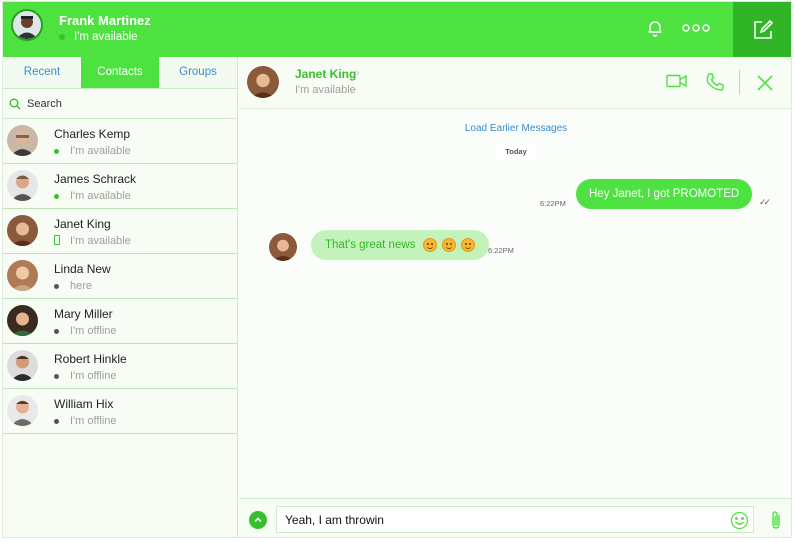 Image resolution: width=795 pixels, height=542 pixels. Describe the element at coordinates (515, 83) in the screenshot. I see `conversation-header: Janet King › I'm available` at that location.